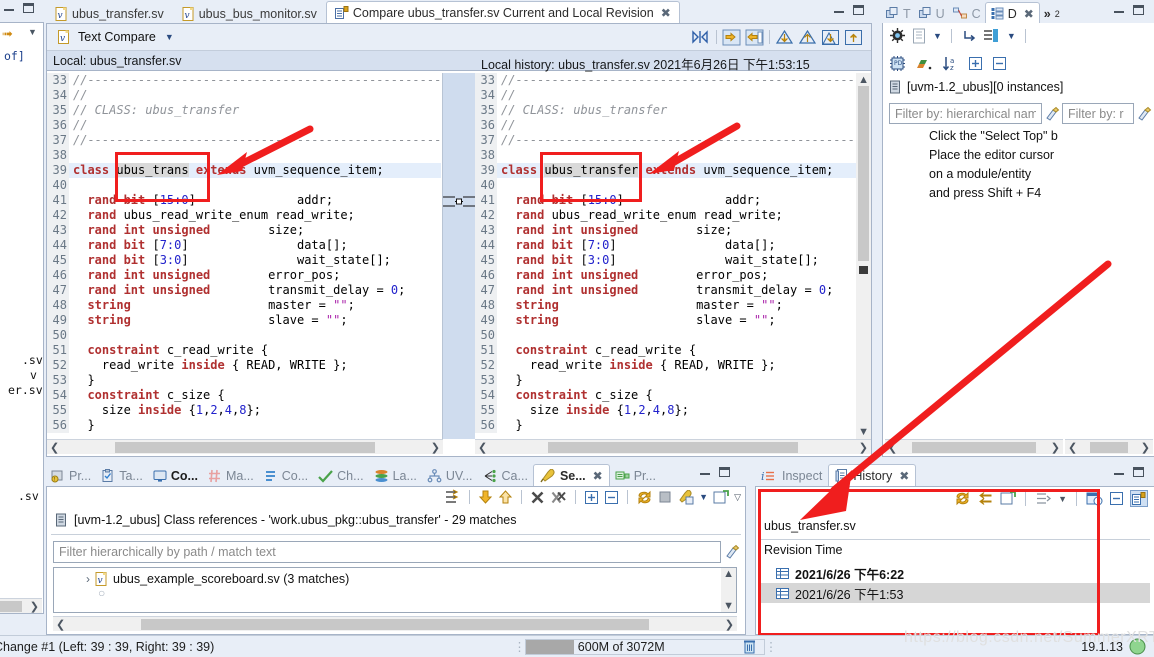 The height and width of the screenshot is (657, 1154). Describe the element at coordinates (88, 579) in the screenshot. I see `expander-icon: ›` at that location.